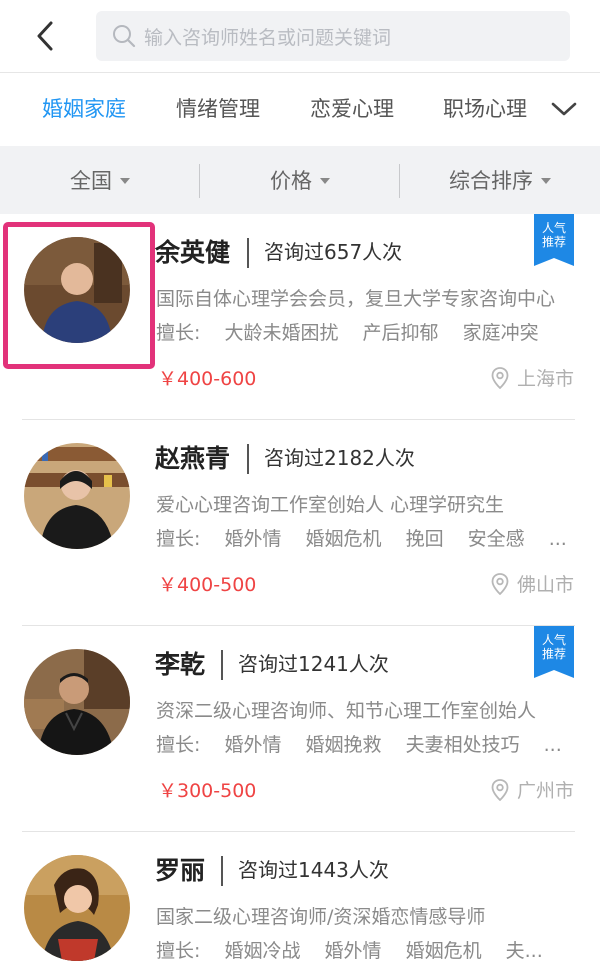 This screenshot has width=600, height=965. I want to click on consult-count: 咨询过1241人次, so click(313, 664).